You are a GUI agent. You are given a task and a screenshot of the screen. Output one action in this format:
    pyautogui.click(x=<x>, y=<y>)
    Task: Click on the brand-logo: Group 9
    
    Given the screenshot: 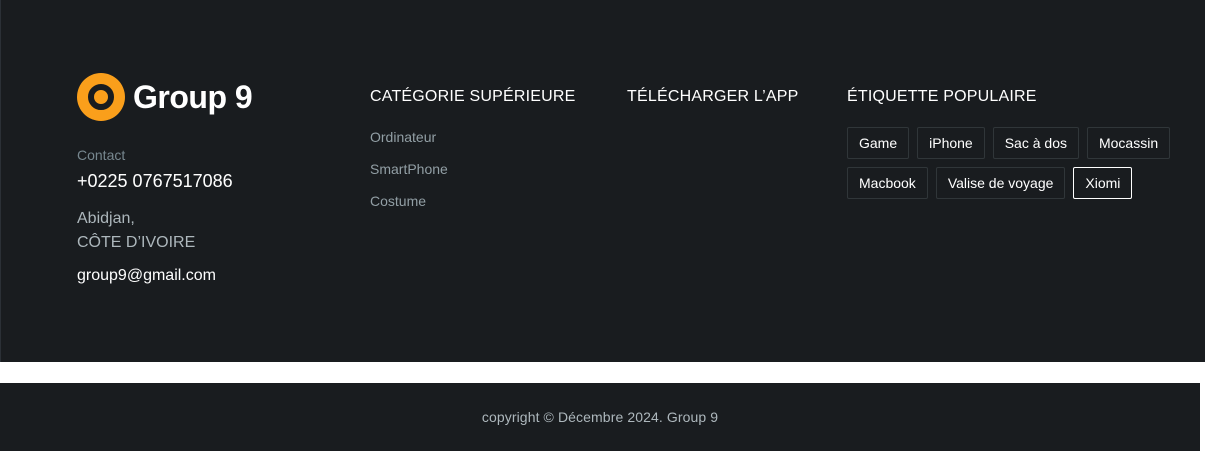 What is the action you would take?
    pyautogui.click(x=165, y=97)
    